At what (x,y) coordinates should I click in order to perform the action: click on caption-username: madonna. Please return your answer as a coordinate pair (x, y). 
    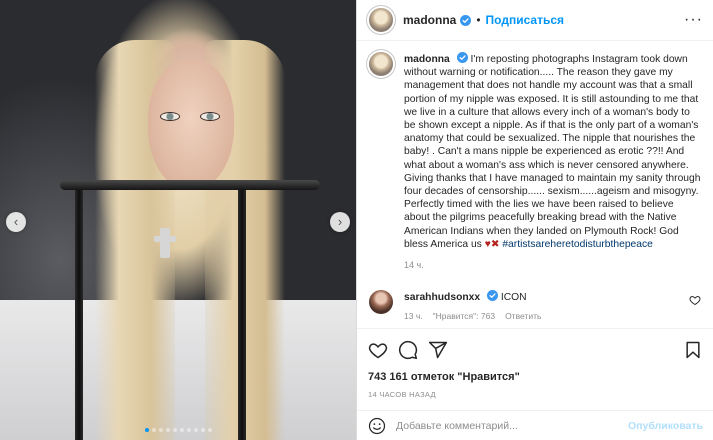
    Looking at the image, I should click on (427, 59).